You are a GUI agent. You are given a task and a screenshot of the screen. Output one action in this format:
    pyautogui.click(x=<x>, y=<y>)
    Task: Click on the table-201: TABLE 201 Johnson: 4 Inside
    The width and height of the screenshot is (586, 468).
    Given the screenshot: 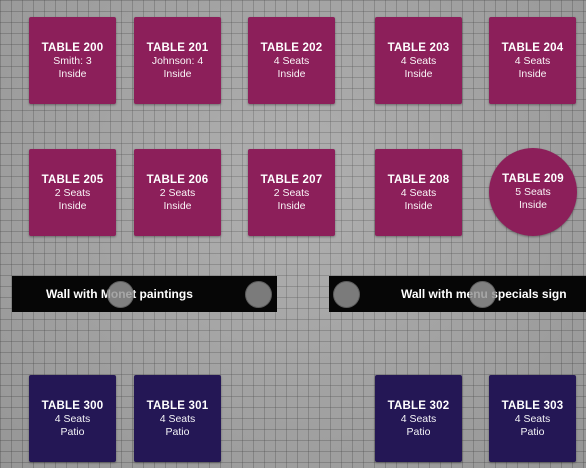 What is the action you would take?
    pyautogui.click(x=177, y=60)
    